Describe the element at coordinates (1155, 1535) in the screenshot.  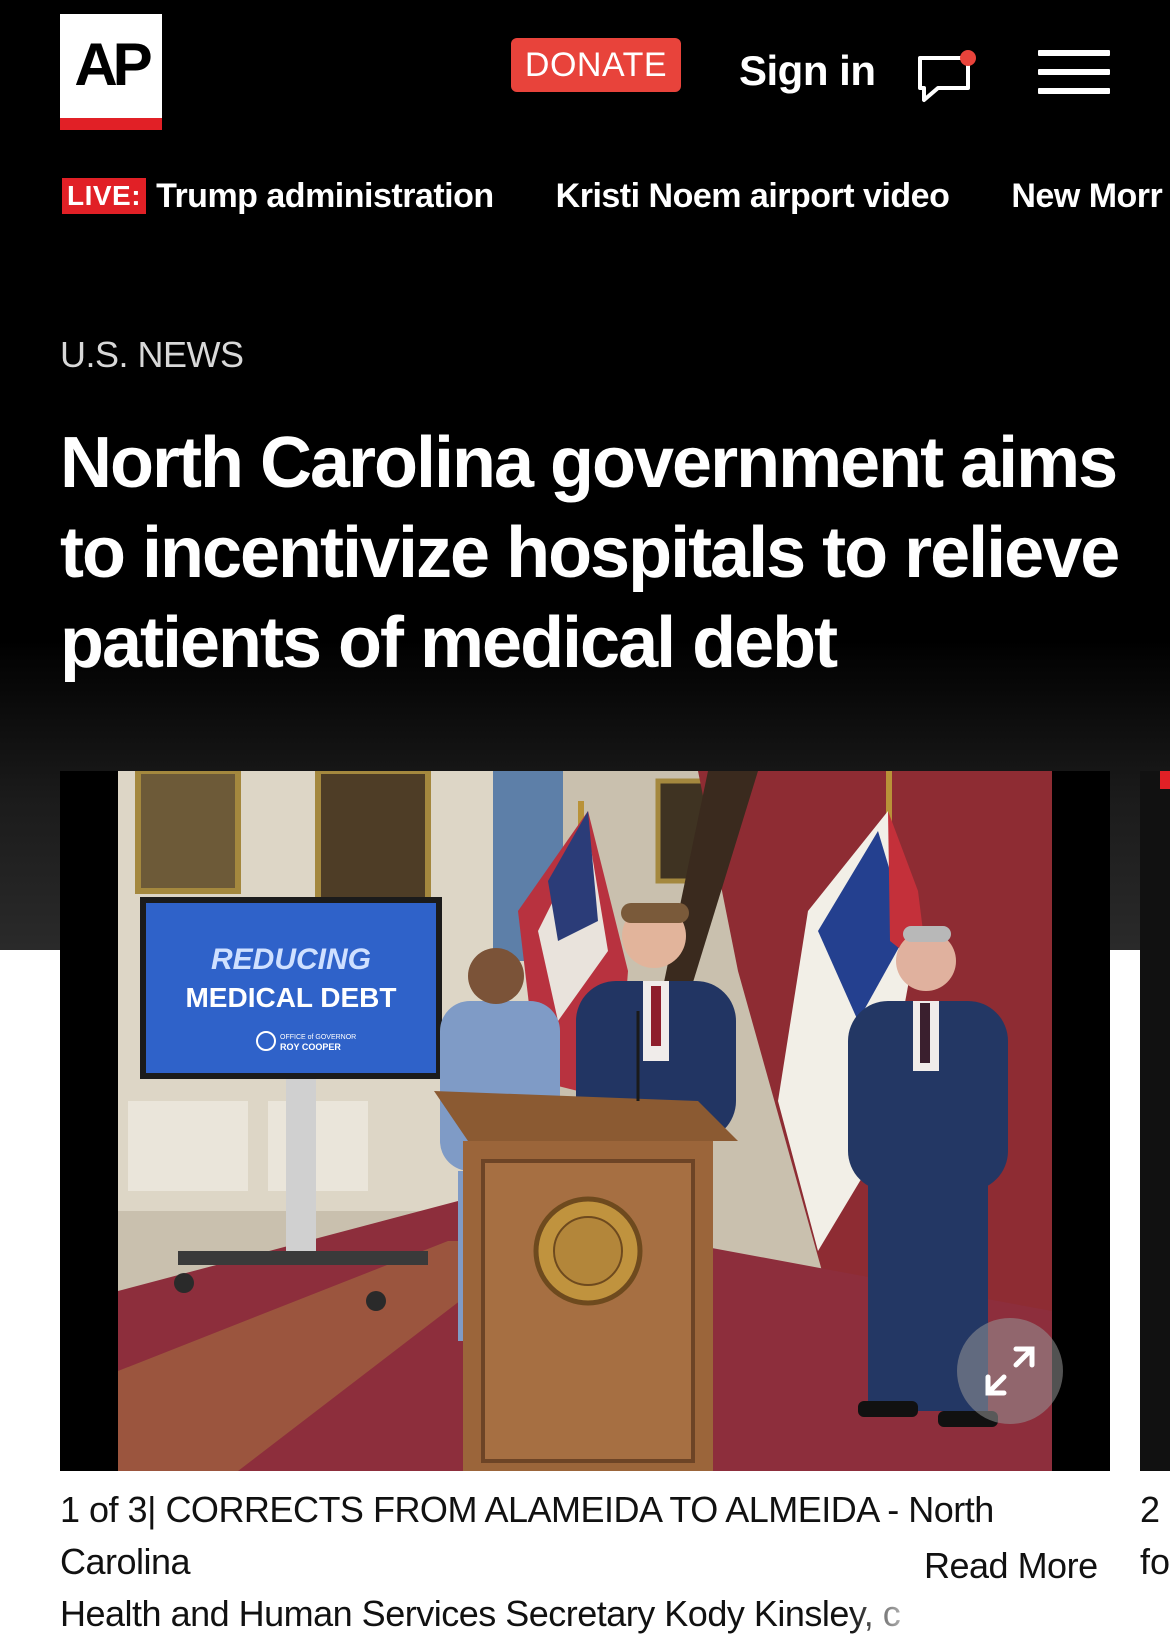
I see `next-caption-peek: 2 o fo` at that location.